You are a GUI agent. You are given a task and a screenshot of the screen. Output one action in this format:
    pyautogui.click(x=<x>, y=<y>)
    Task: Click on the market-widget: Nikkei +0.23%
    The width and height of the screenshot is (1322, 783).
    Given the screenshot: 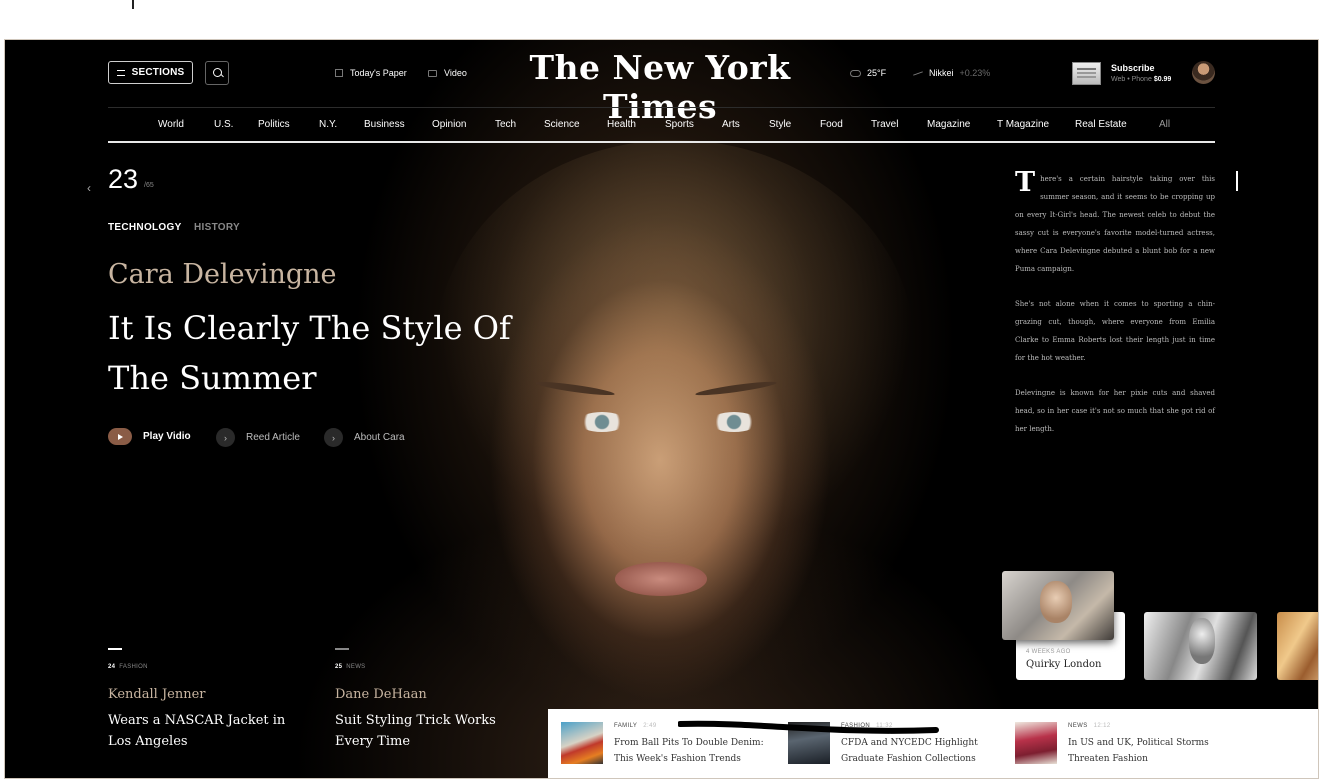 What is the action you would take?
    pyautogui.click(x=951, y=73)
    